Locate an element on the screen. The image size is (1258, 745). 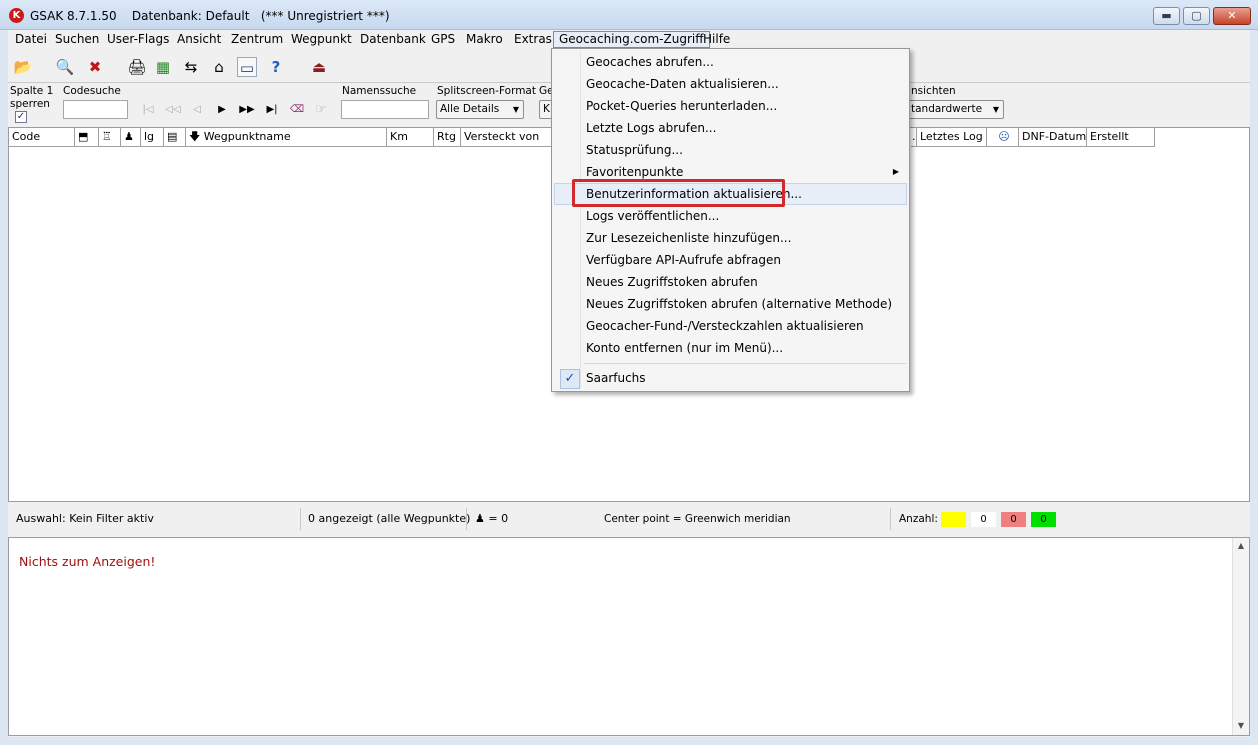
menu-wegpunkt: Wegpunkt is located at coordinates (321, 39).